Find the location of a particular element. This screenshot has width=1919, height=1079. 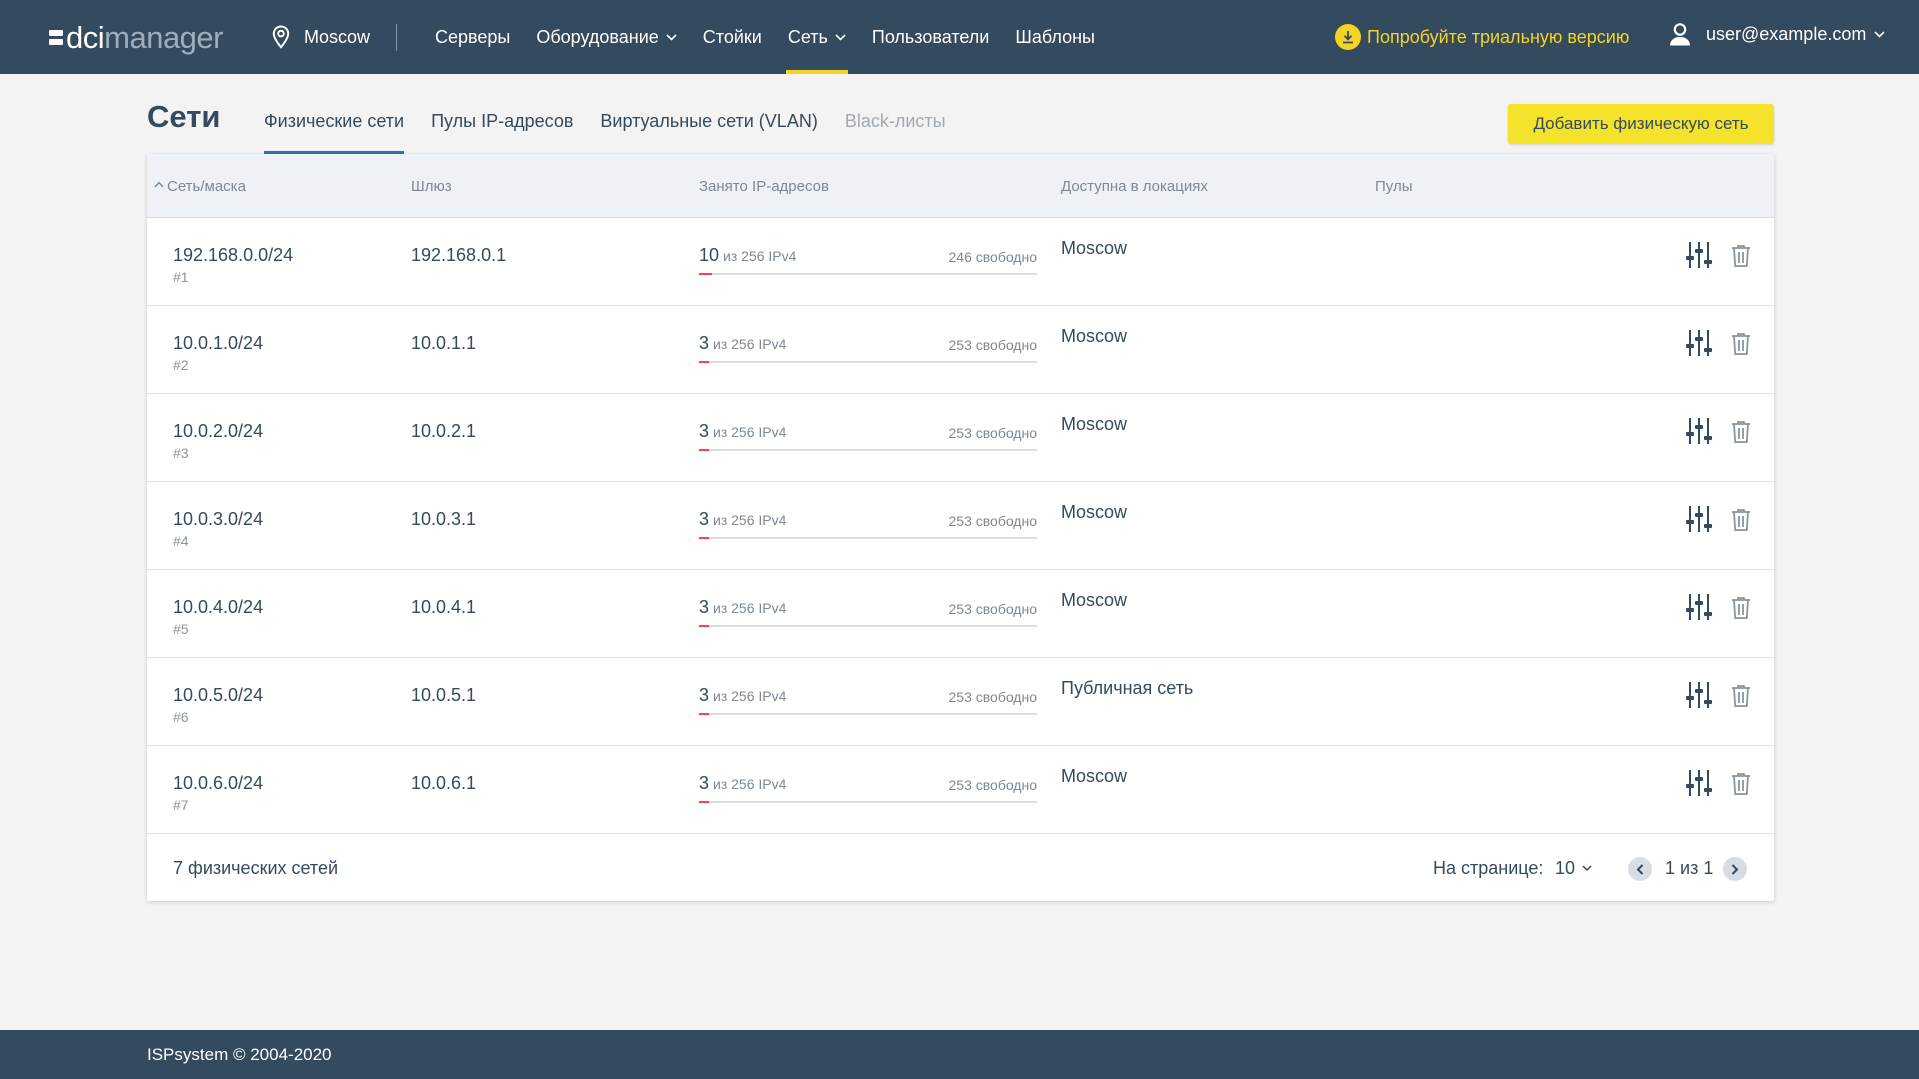

page-title: Сети is located at coordinates (184, 116).